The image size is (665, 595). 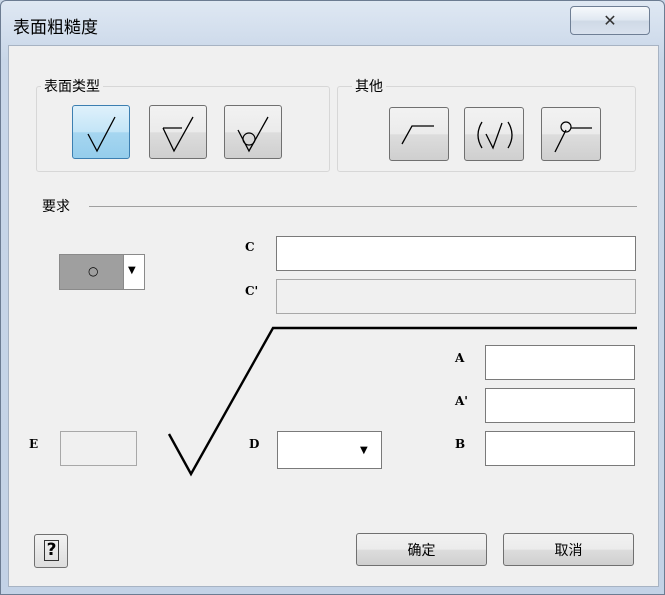 I want to click on d-label: D, so click(x=254, y=444).